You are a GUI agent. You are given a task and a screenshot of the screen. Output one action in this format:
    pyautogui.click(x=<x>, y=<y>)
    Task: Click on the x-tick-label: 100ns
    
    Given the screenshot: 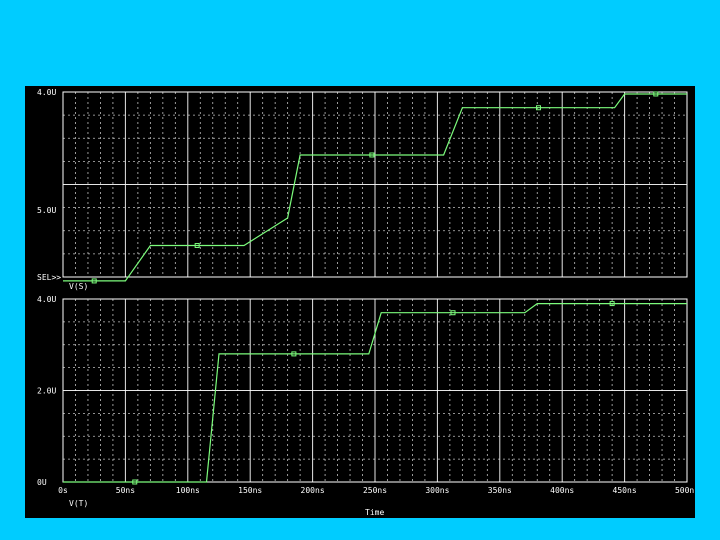 What is the action you would take?
    pyautogui.click(x=188, y=490)
    